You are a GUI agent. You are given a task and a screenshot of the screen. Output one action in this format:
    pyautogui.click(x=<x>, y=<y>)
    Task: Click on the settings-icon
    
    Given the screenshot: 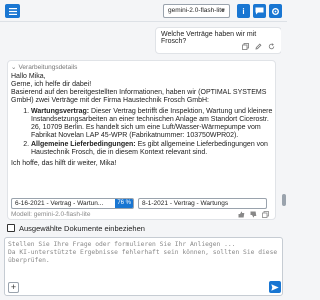 What is the action you would take?
    pyautogui.click(x=275, y=11)
    